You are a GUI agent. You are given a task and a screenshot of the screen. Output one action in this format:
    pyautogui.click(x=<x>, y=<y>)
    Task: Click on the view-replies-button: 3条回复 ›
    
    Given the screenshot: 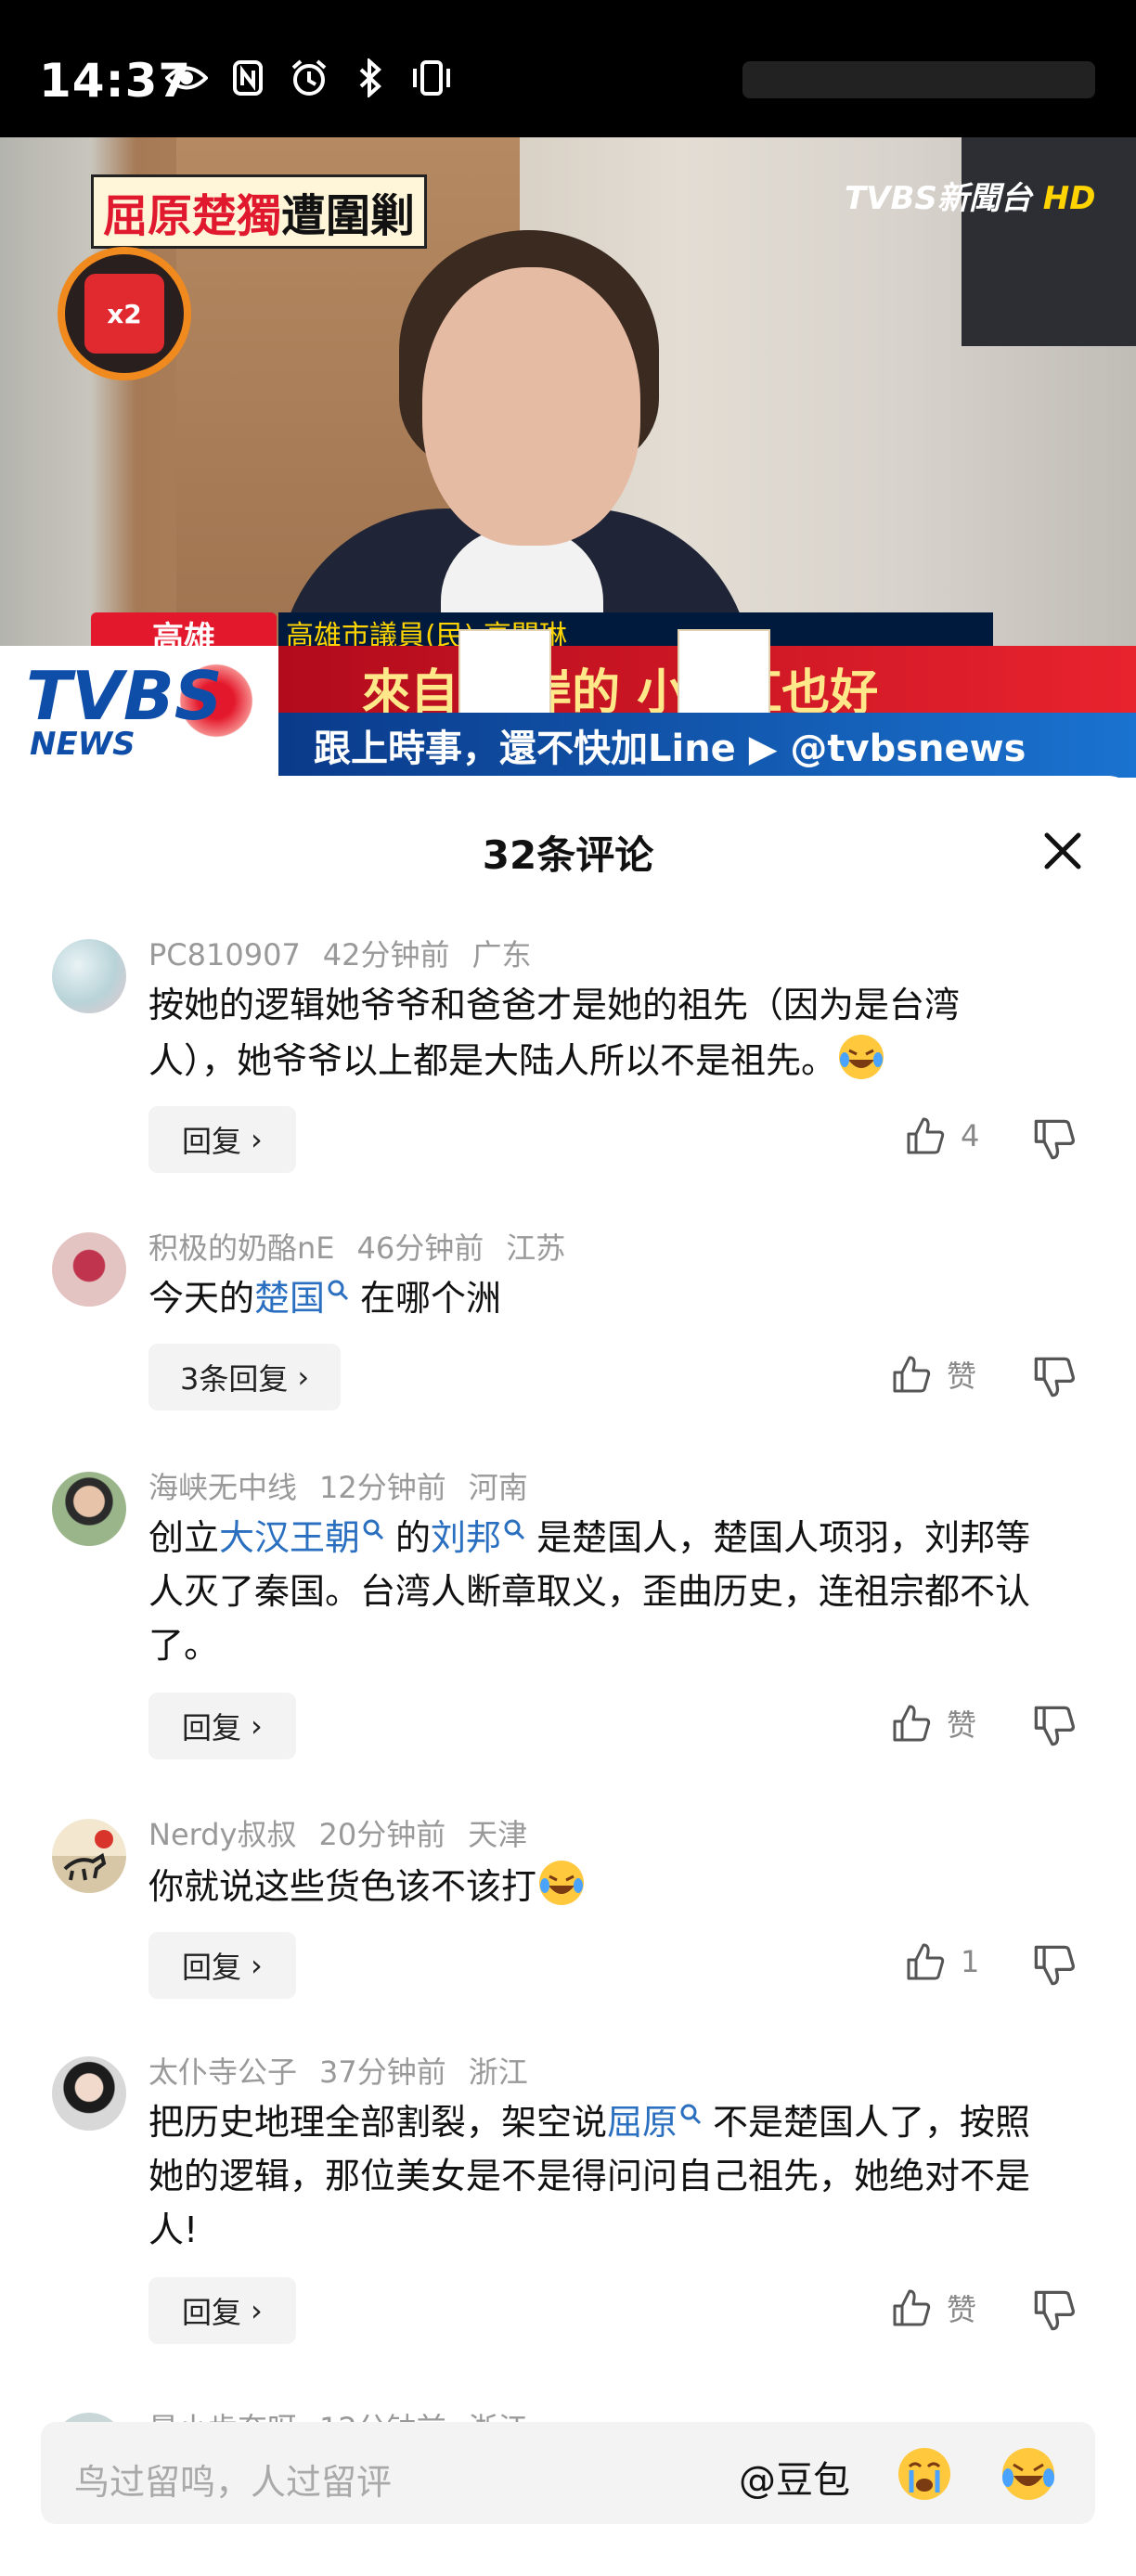 What is the action you would take?
    pyautogui.click(x=245, y=1377)
    